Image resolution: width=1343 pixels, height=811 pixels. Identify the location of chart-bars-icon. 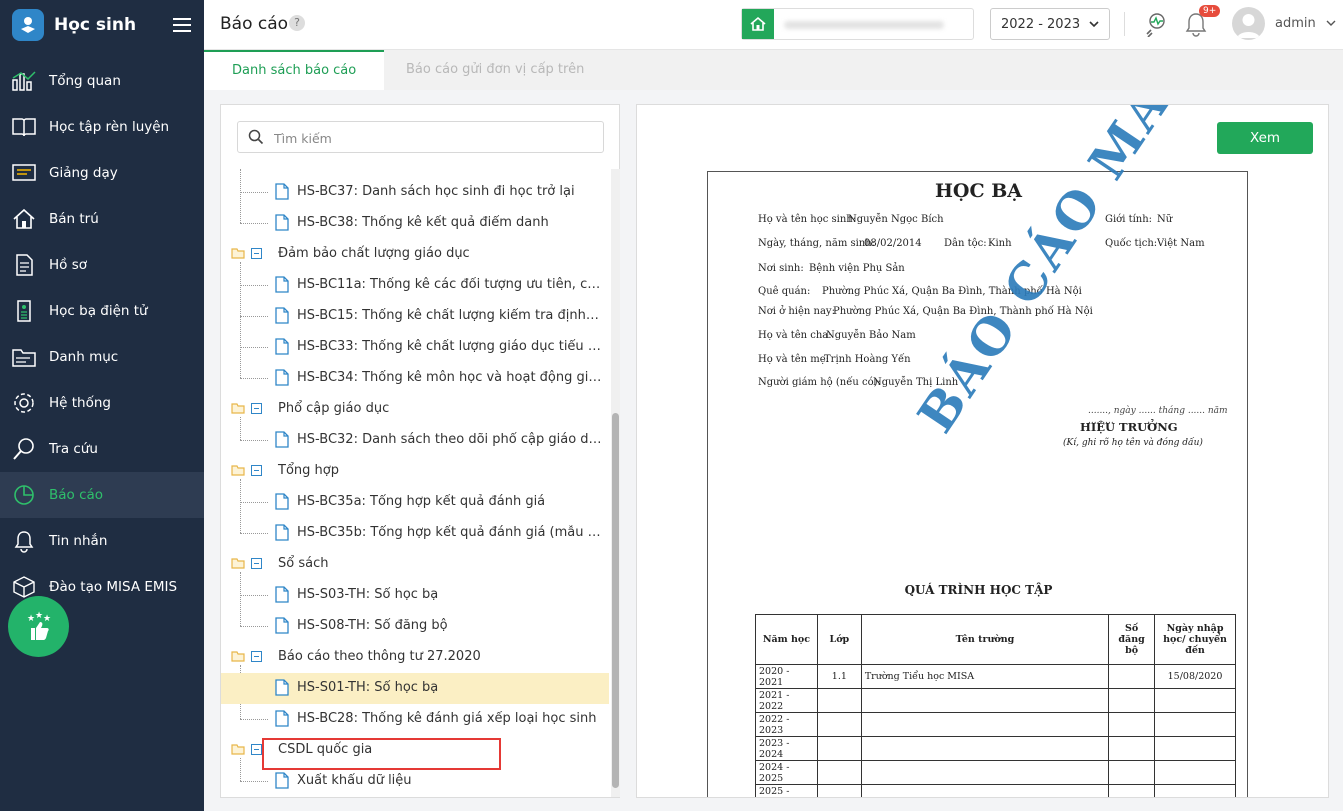
(24, 81).